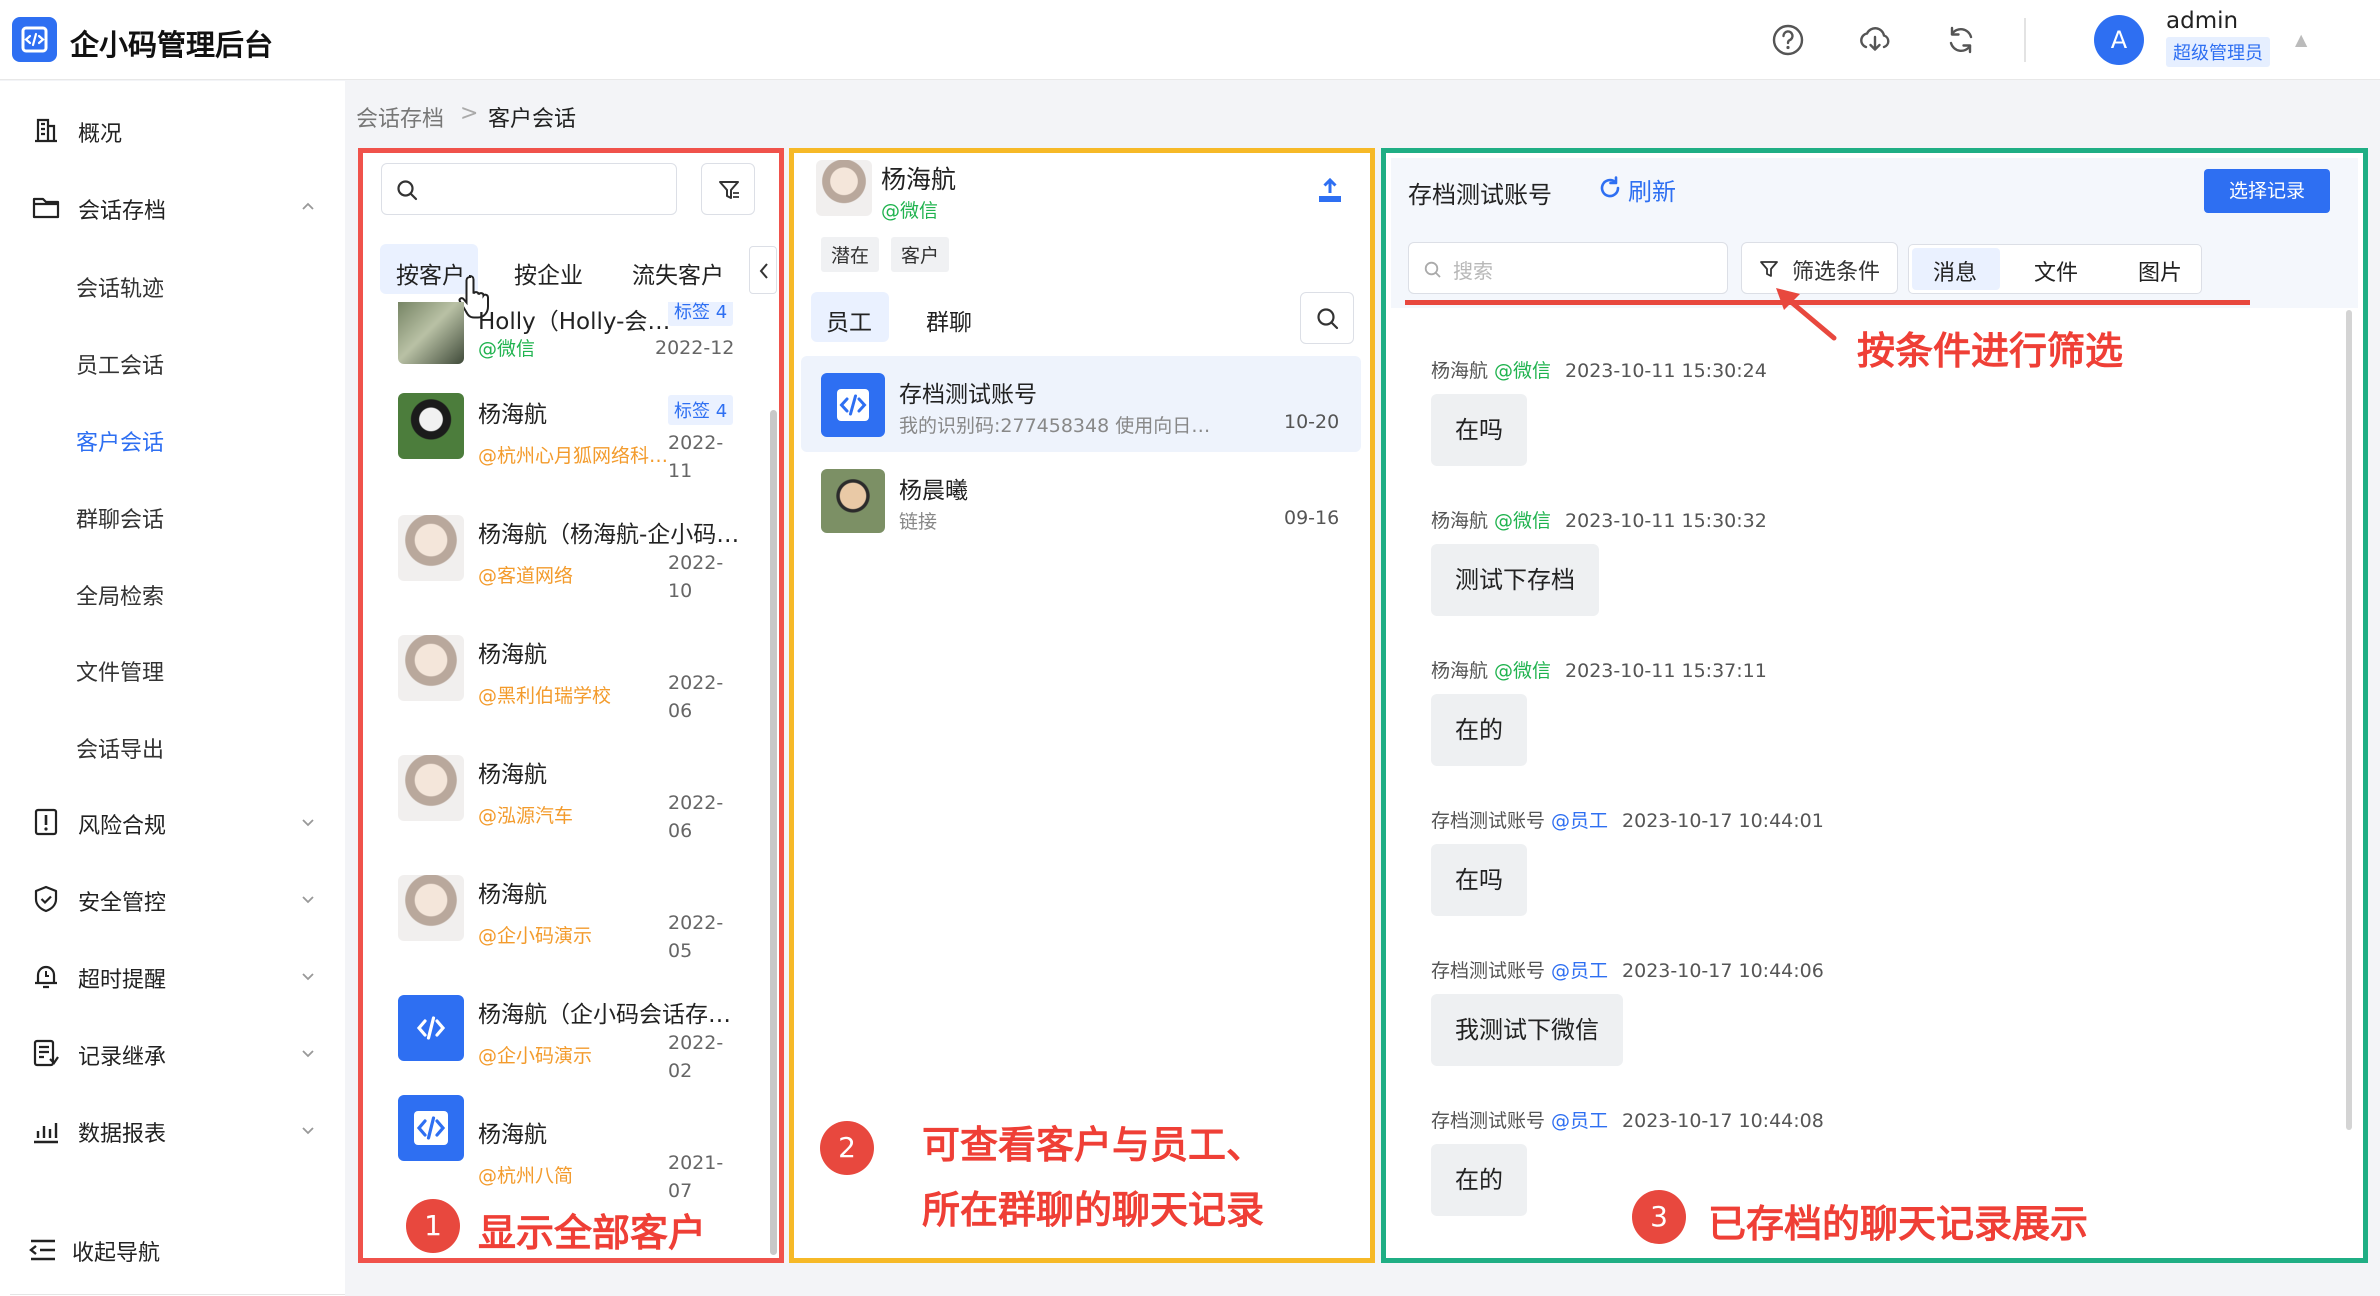 The image size is (2380, 1296). I want to click on shield-icon, so click(46, 899).